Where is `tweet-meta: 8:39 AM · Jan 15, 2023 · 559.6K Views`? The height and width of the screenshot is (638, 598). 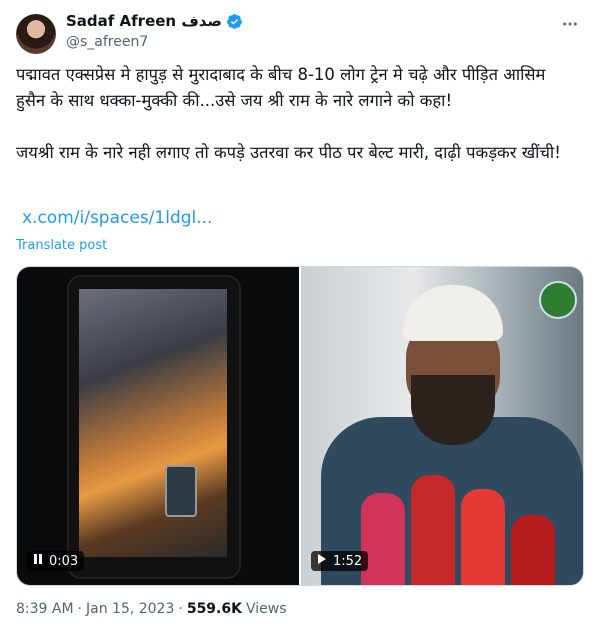
tweet-meta: 8:39 AM · Jan 15, 2023 · 559.6K Views is located at coordinates (151, 609).